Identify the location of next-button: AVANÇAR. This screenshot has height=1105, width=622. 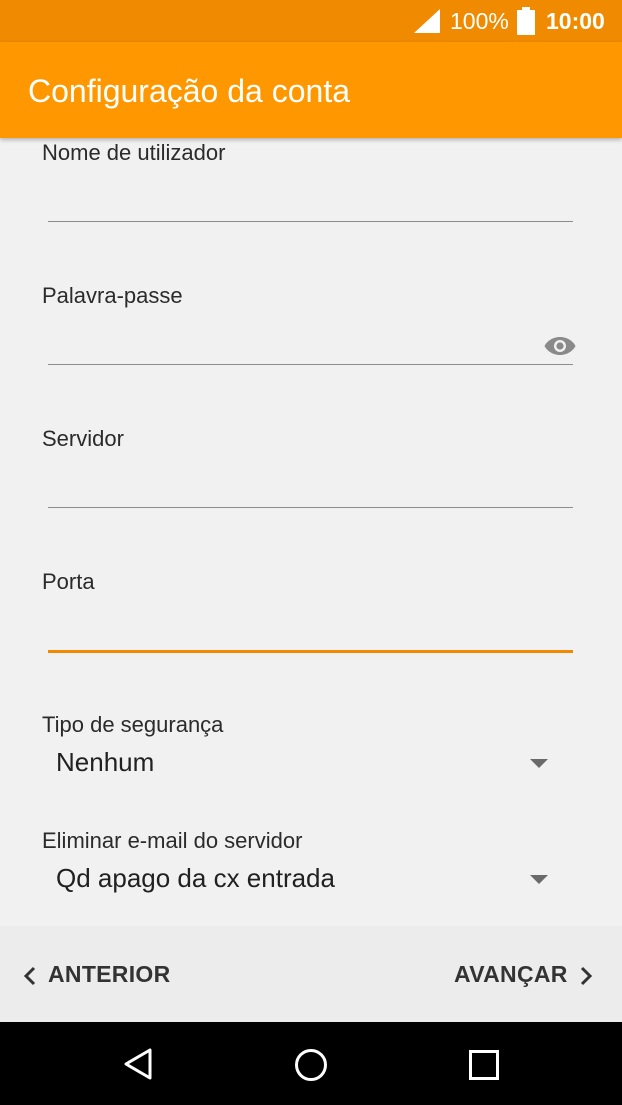
(524, 974).